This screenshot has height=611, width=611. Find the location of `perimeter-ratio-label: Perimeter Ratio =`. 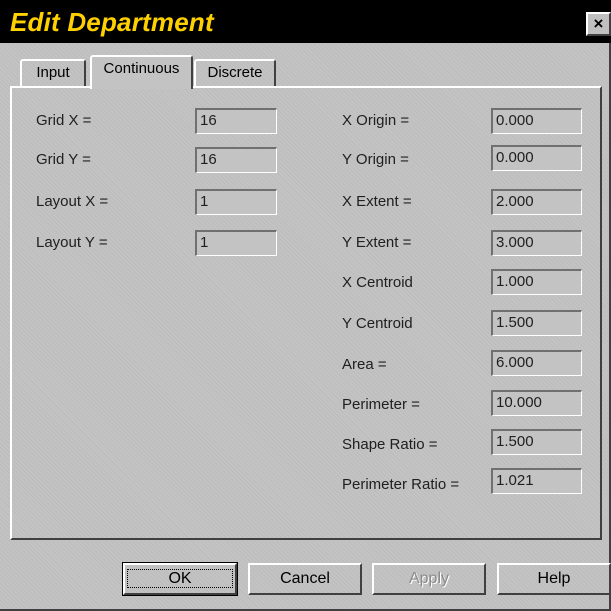

perimeter-ratio-label: Perimeter Ratio = is located at coordinates (401, 484).